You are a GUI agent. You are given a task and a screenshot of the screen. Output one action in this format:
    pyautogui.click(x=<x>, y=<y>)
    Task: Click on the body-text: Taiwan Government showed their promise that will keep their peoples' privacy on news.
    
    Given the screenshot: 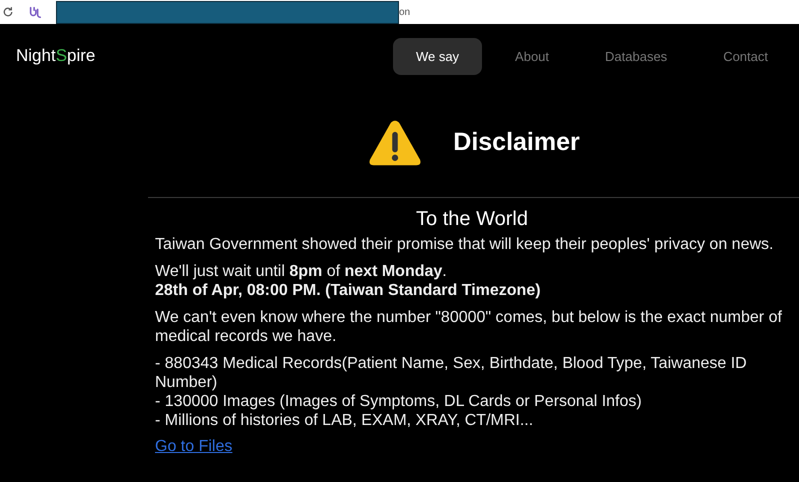 What is the action you would take?
    pyautogui.click(x=464, y=244)
    